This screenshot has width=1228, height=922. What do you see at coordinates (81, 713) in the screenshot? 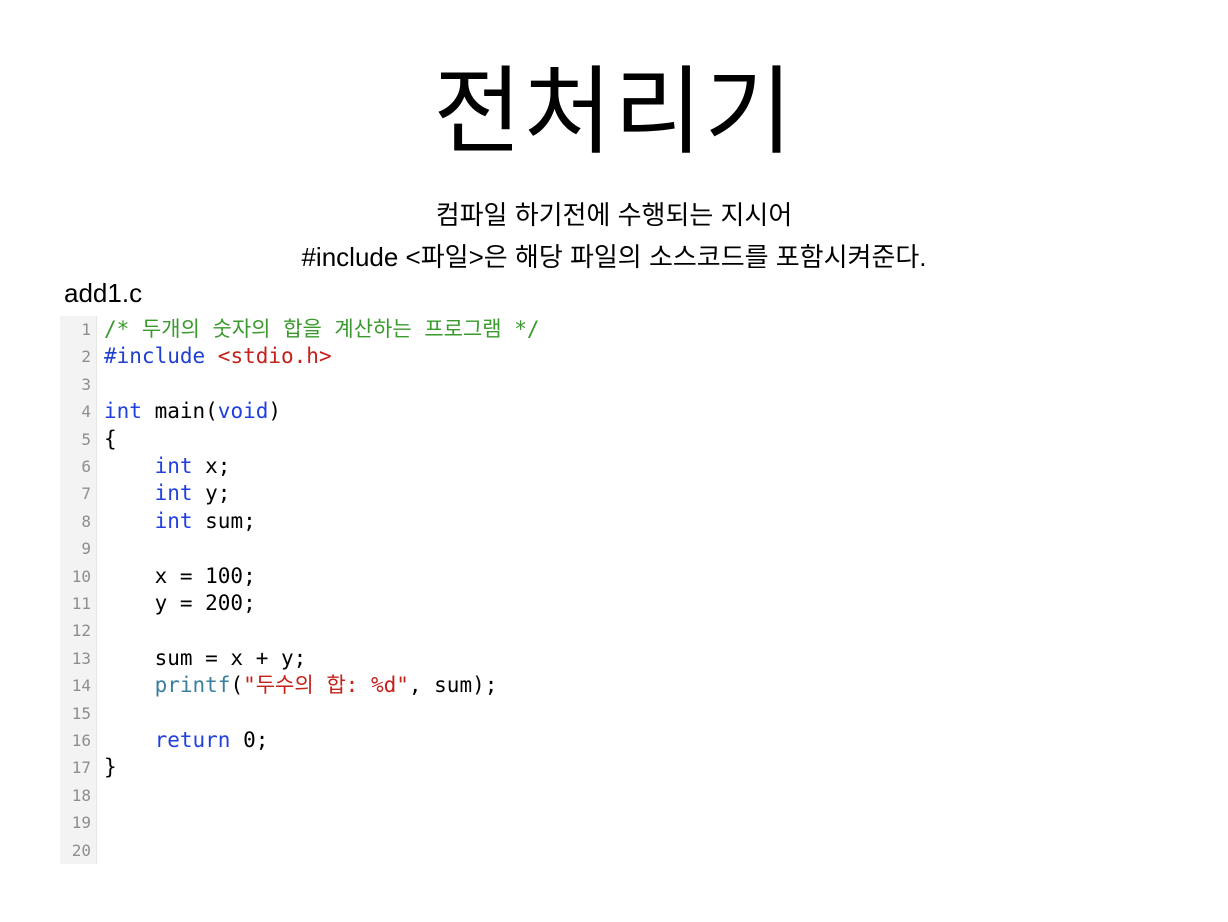
I see `line-number: 15` at bounding box center [81, 713].